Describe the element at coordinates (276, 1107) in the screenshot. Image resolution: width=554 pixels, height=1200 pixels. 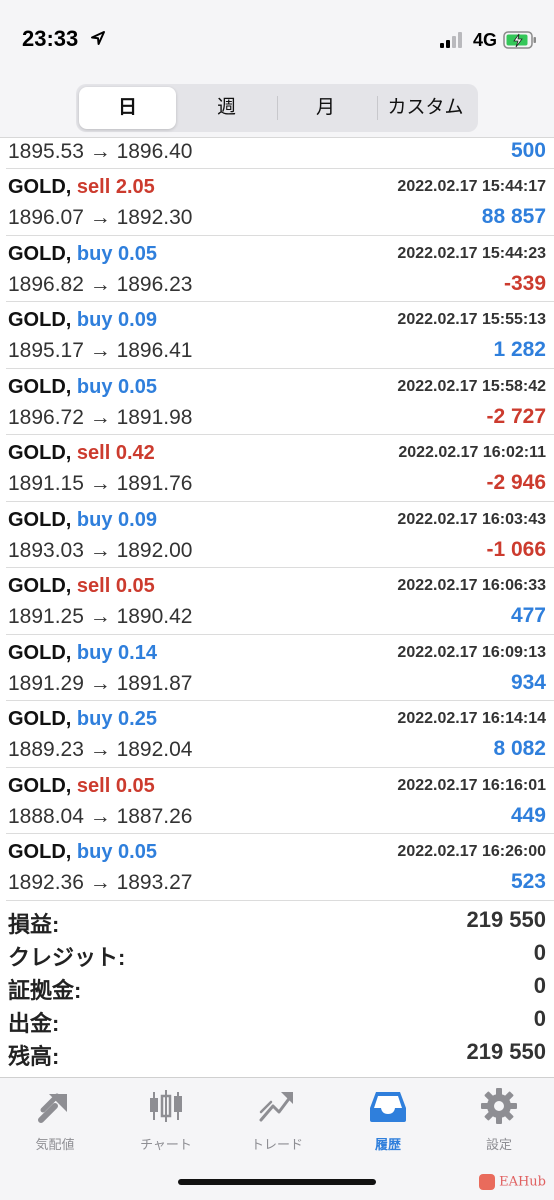
I see `trade-line-icon` at that location.